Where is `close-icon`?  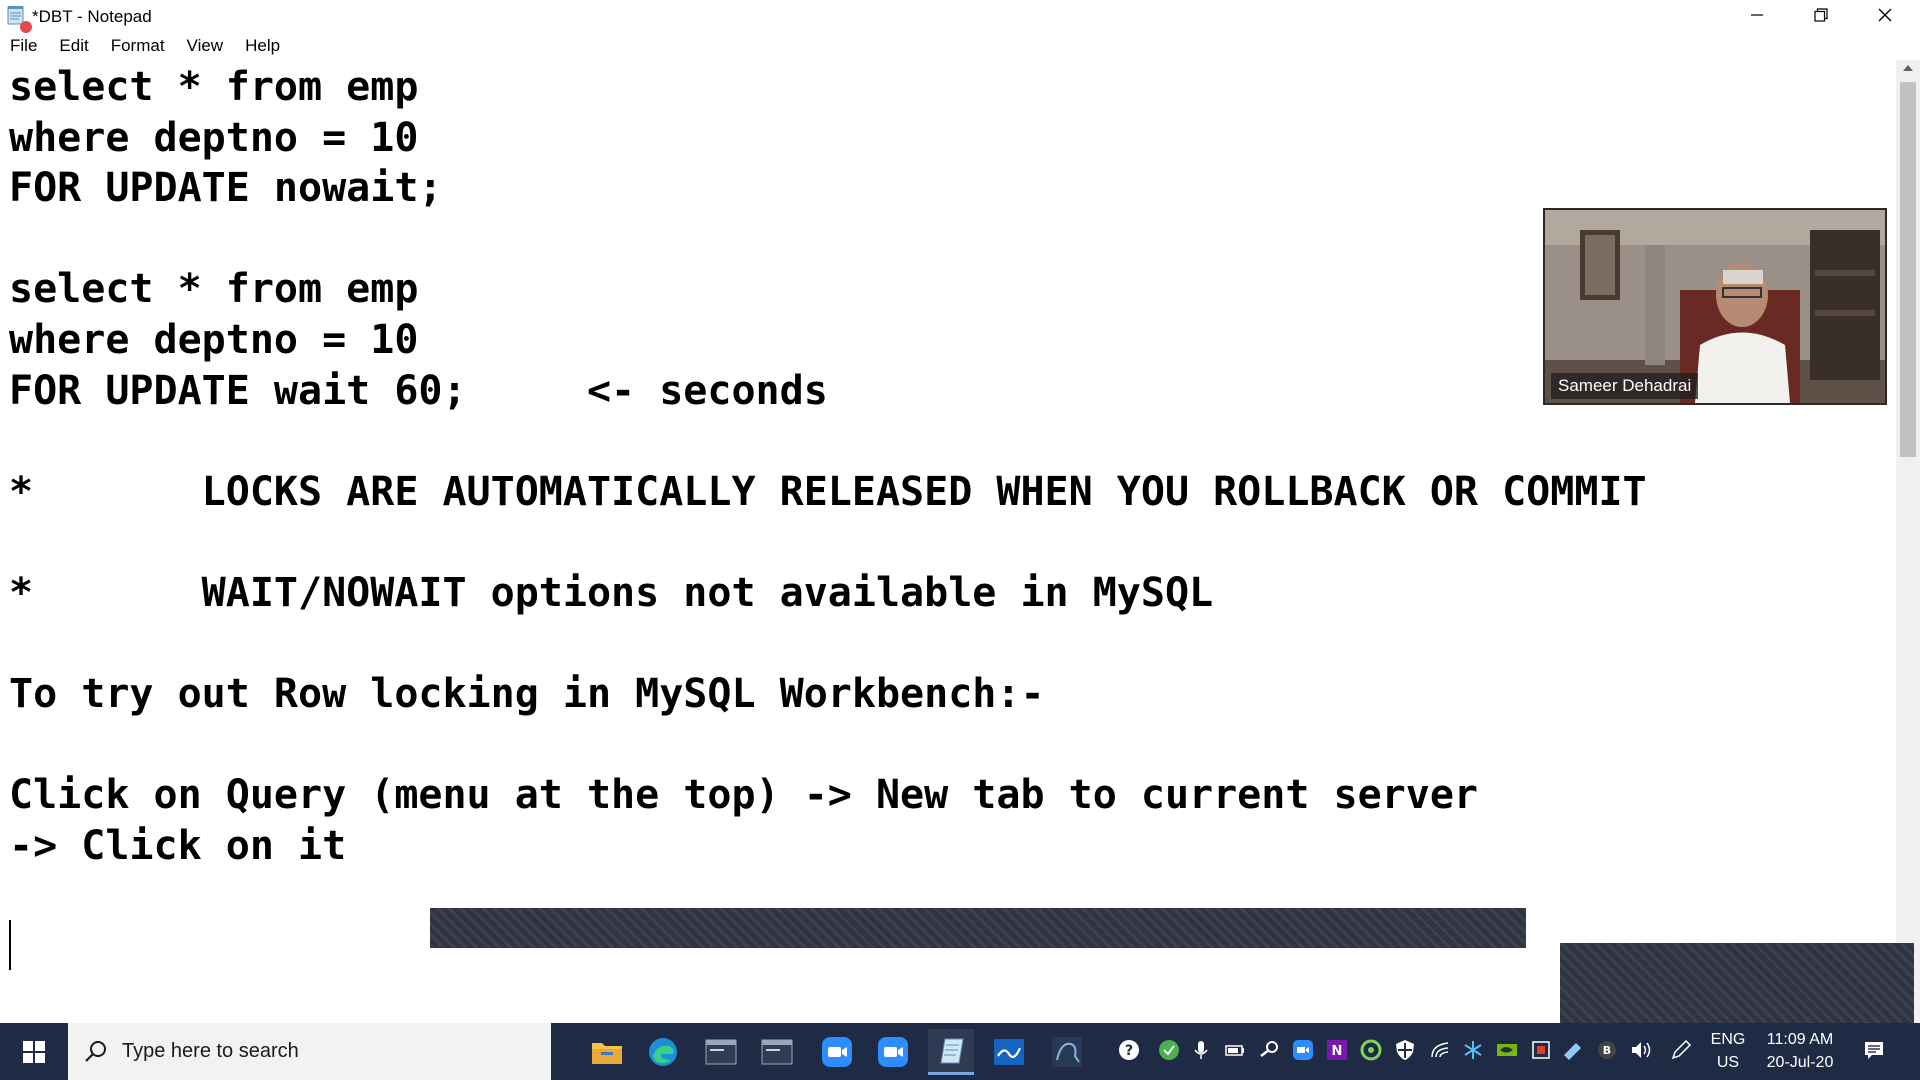
close-icon is located at coordinates (1885, 15).